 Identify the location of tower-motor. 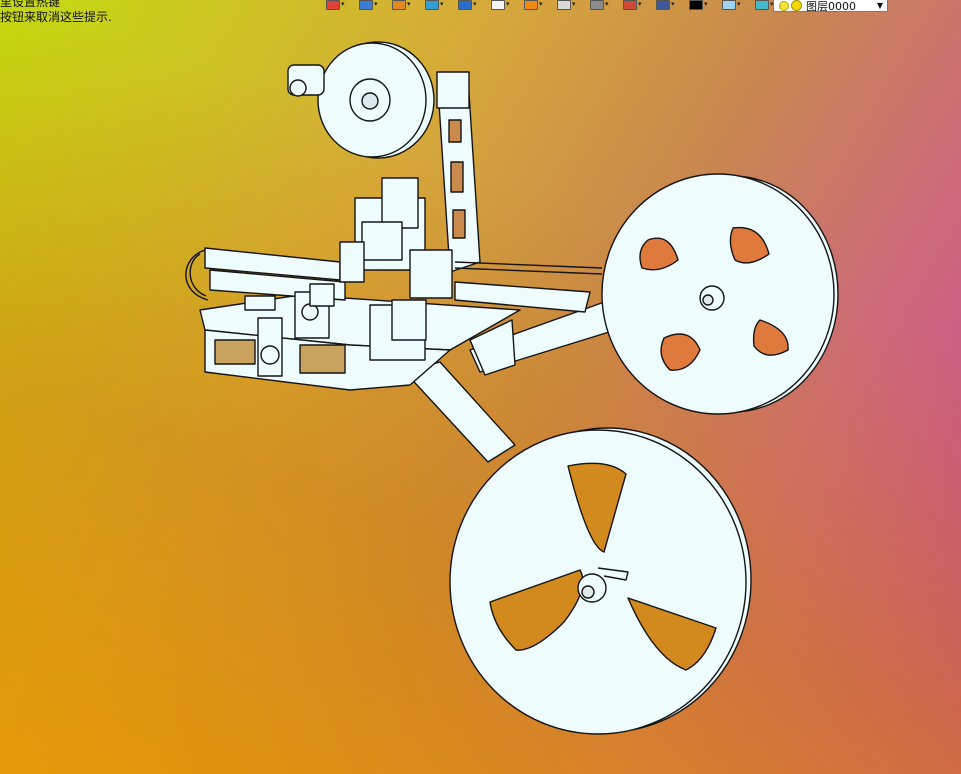
(453, 90).